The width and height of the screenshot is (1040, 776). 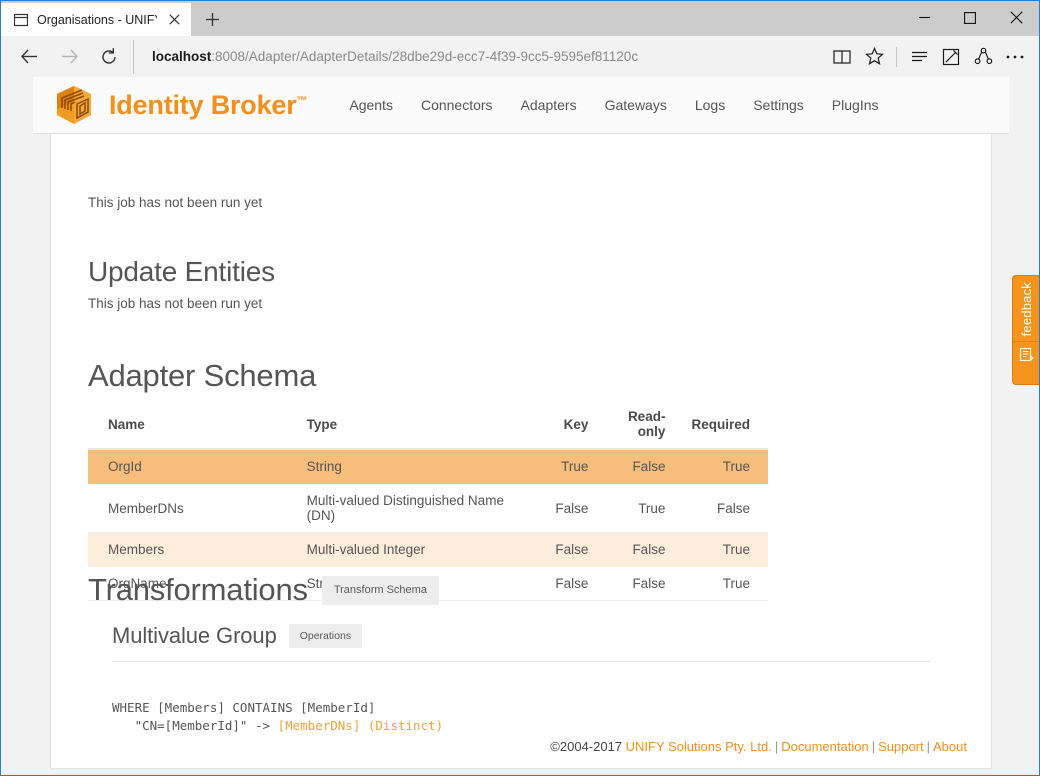 What do you see at coordinates (409, 466) in the screenshot?
I see `cell-type: String` at bounding box center [409, 466].